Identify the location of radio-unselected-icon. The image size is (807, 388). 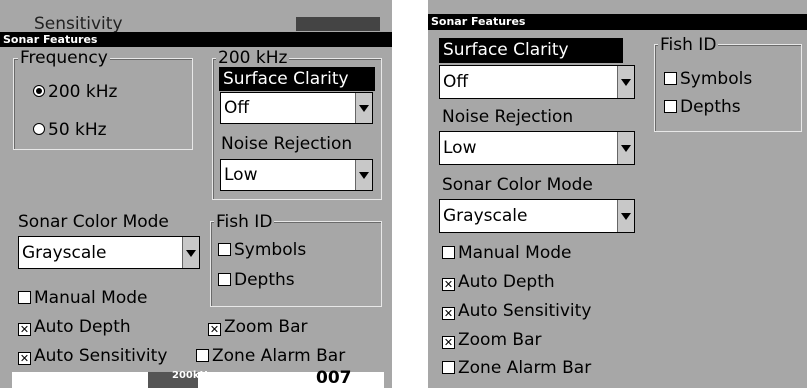
(39, 129).